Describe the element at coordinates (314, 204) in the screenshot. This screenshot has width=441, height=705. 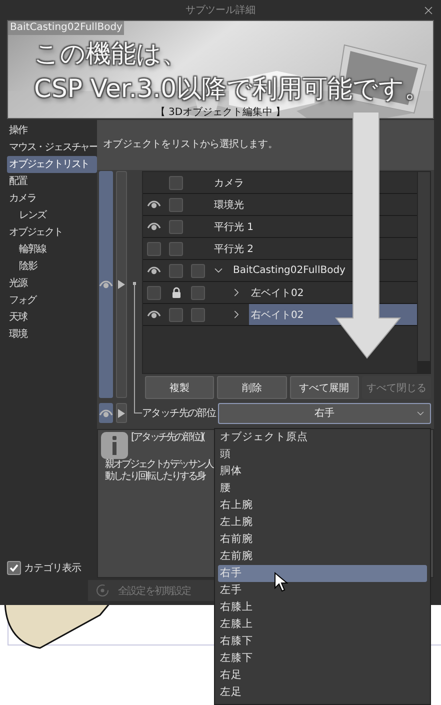
I see `object-name: 環境光` at that location.